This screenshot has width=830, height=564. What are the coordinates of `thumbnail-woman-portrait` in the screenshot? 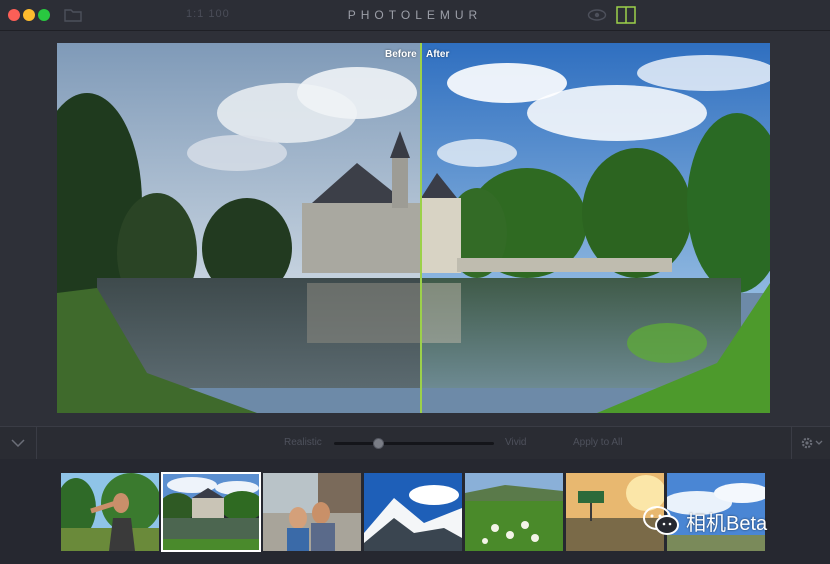 It's located at (110, 512).